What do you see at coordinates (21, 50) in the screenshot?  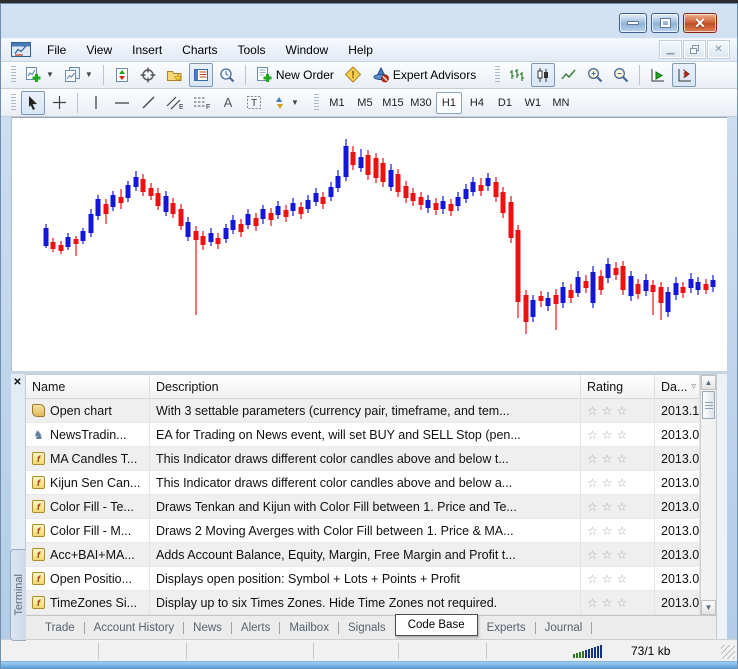 I see `app-logo-icon` at bounding box center [21, 50].